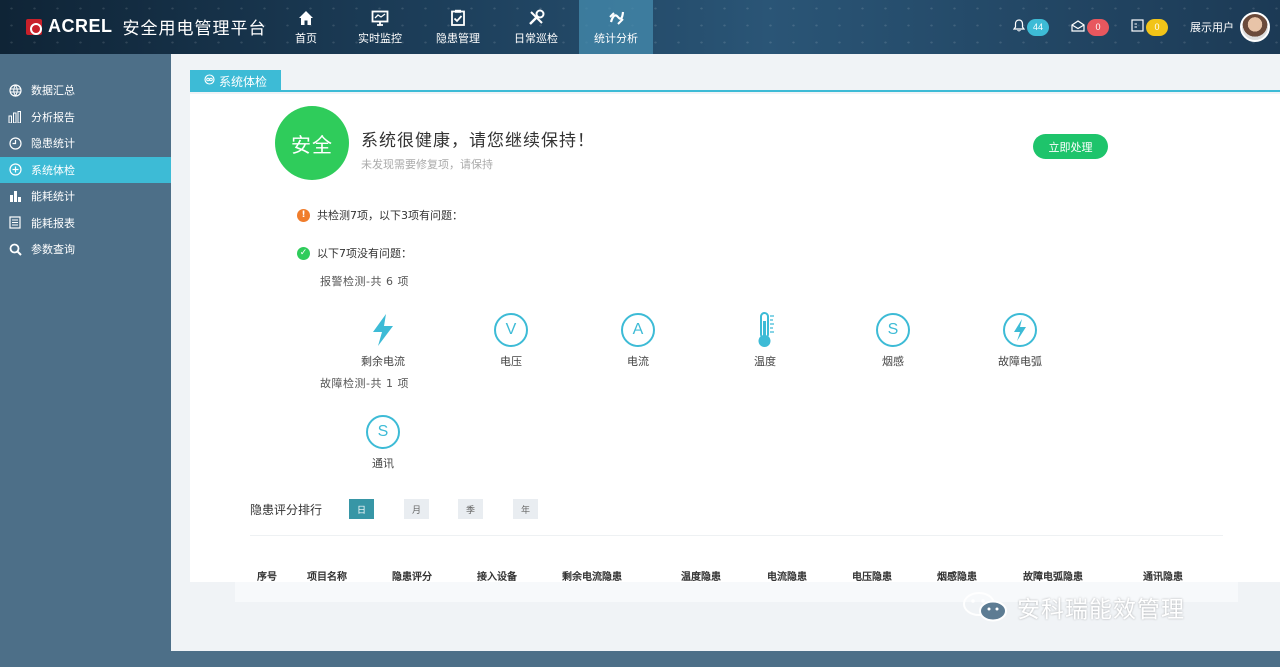 The image size is (1280, 667). What do you see at coordinates (85, 90) in the screenshot?
I see `sidebar-item-data-summary: 数据汇总` at bounding box center [85, 90].